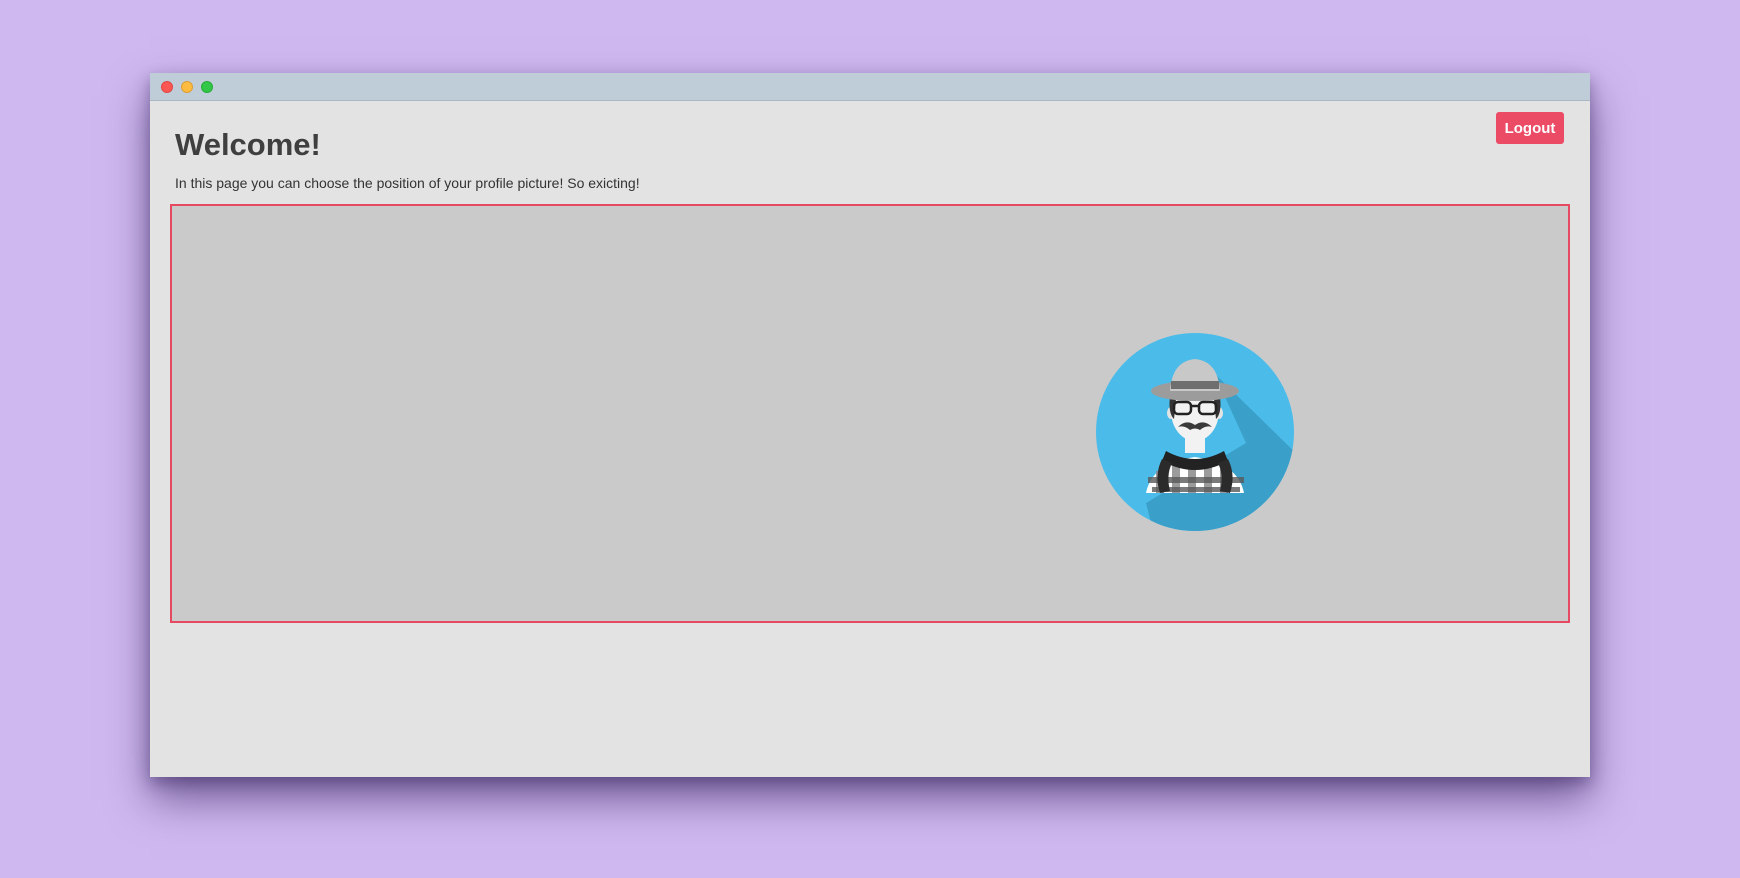  What do you see at coordinates (207, 87) in the screenshot?
I see `maximize-window-button` at bounding box center [207, 87].